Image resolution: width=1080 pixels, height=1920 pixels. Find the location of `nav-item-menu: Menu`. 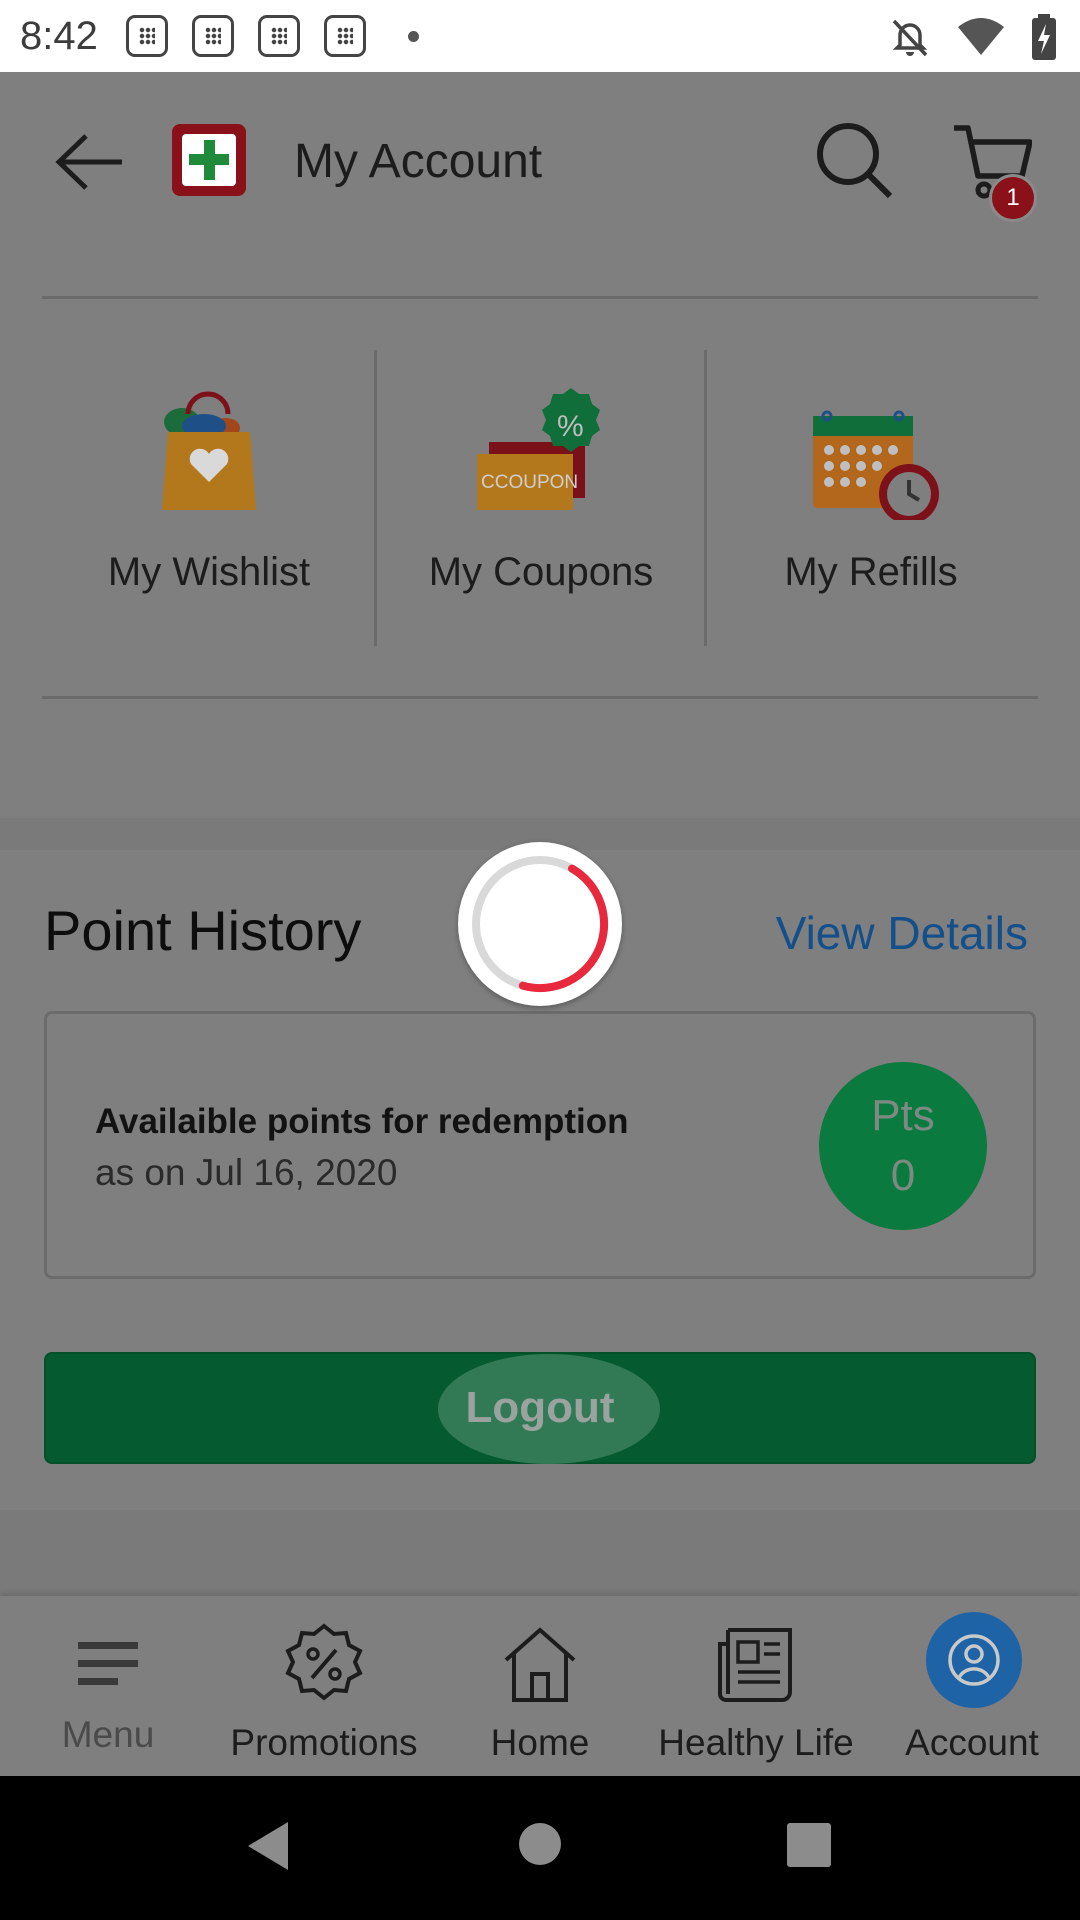

nav-item-menu: Menu is located at coordinates (108, 1686).